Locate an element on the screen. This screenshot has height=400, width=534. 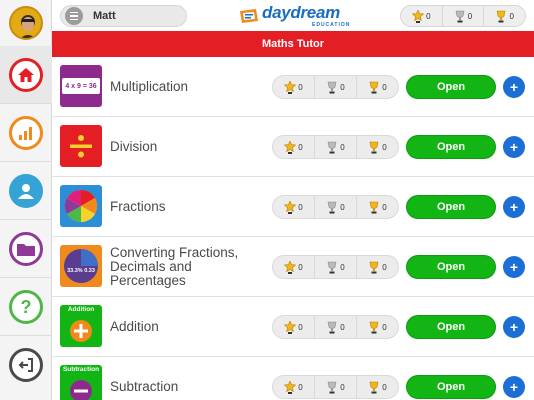
sidebar-item-home is located at coordinates (26, 75).